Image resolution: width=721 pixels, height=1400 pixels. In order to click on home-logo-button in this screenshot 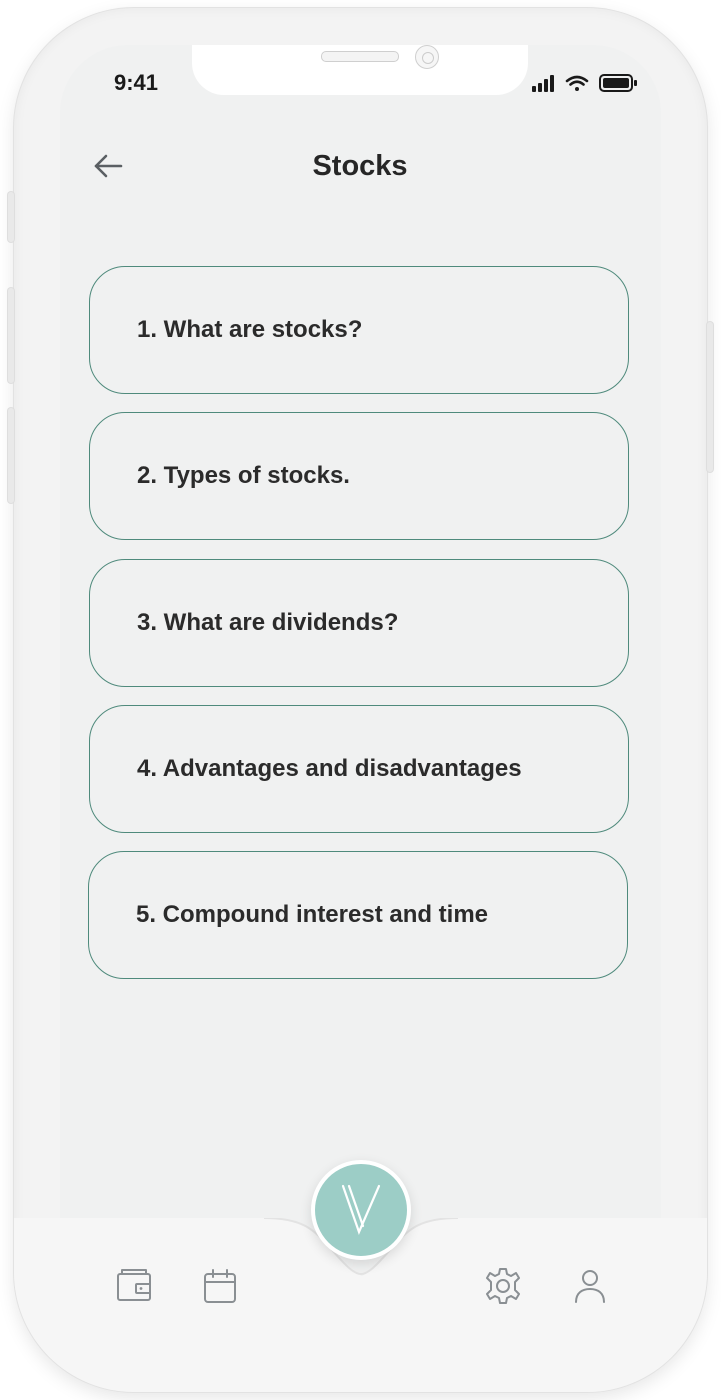, I will do `click(361, 1210)`.